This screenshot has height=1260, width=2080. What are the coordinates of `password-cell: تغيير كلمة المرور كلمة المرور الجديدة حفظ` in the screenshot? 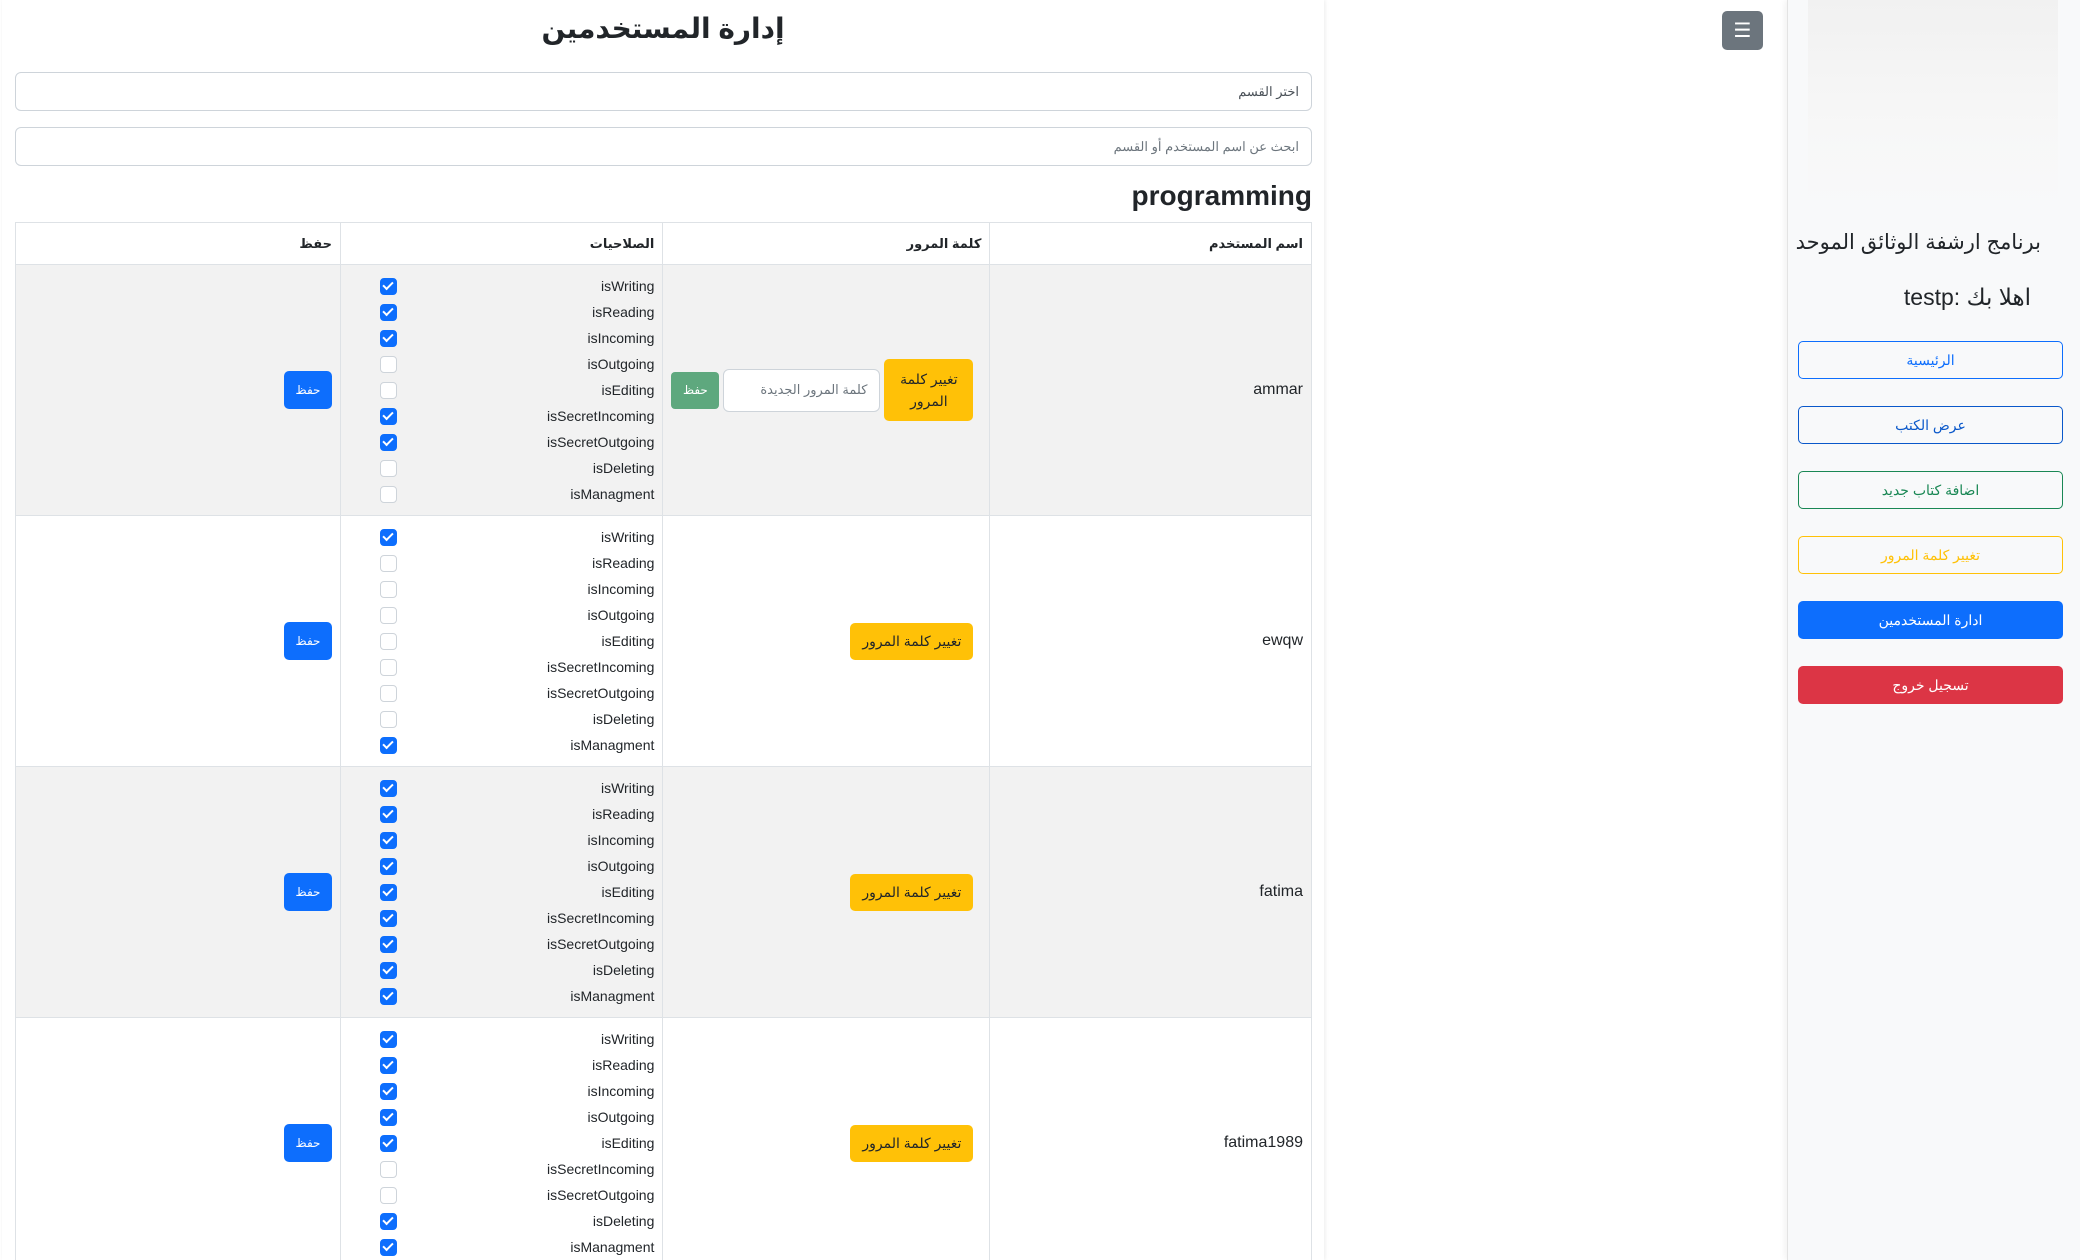 It's located at (826, 390).